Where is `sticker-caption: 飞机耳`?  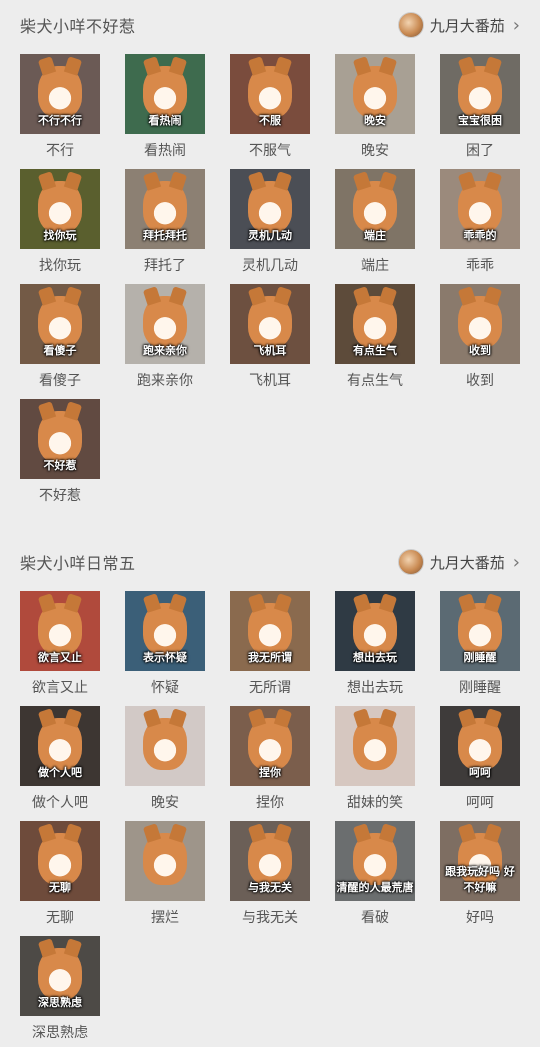
sticker-caption: 飞机耳 is located at coordinates (270, 350).